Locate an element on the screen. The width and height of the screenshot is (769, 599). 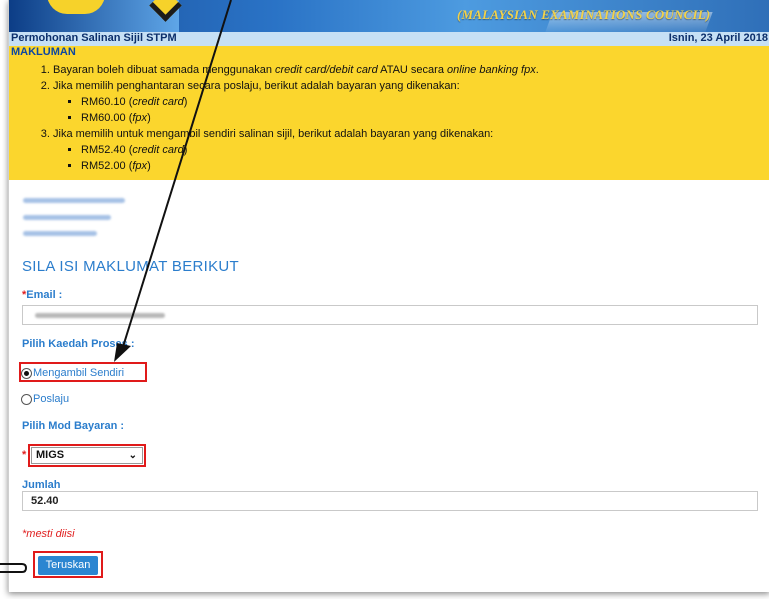
required-marker: * is located at coordinates (24, 455).